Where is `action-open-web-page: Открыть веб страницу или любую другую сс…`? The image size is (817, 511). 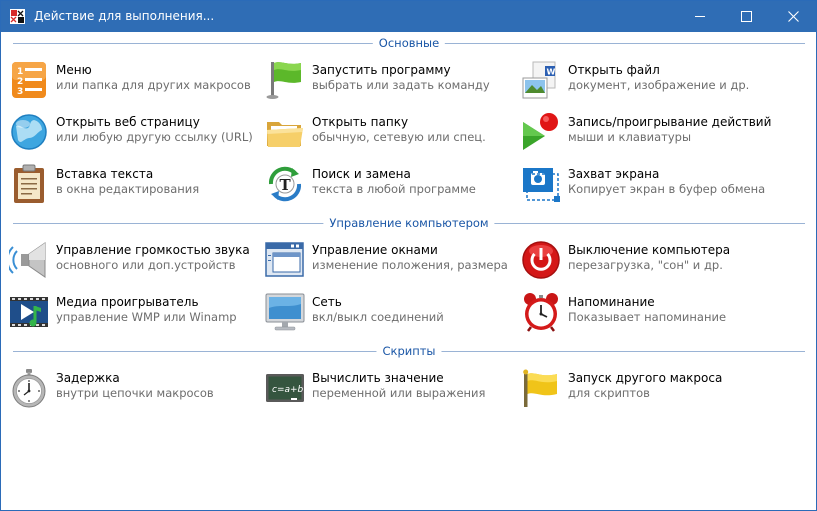
action-open-web-page: Открыть веб страницу или любую другую сс… is located at coordinates (134, 133).